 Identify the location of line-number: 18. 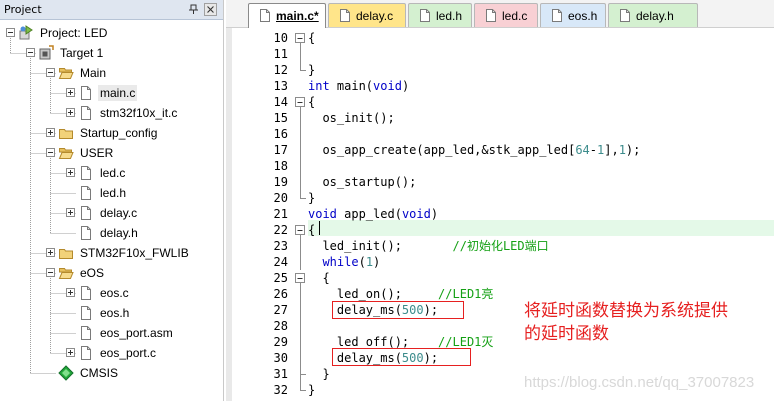
(280, 166).